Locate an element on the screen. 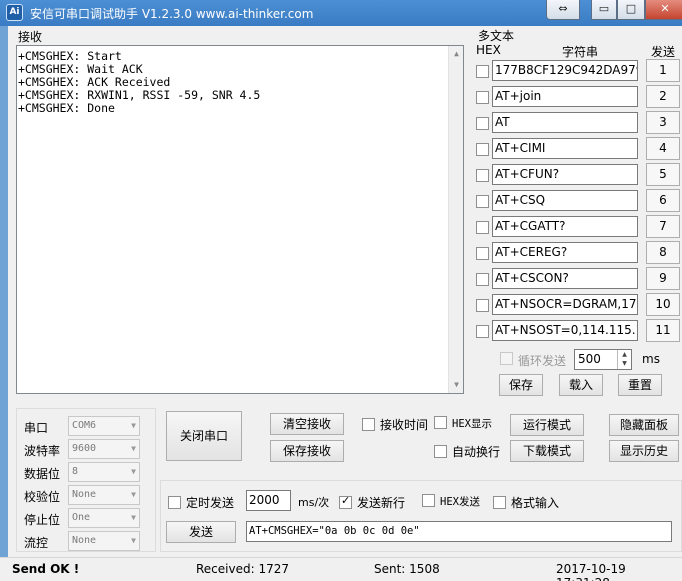 Image resolution: width=682 pixels, height=581 pixels. show-history-button: 显示历史 is located at coordinates (644, 451).